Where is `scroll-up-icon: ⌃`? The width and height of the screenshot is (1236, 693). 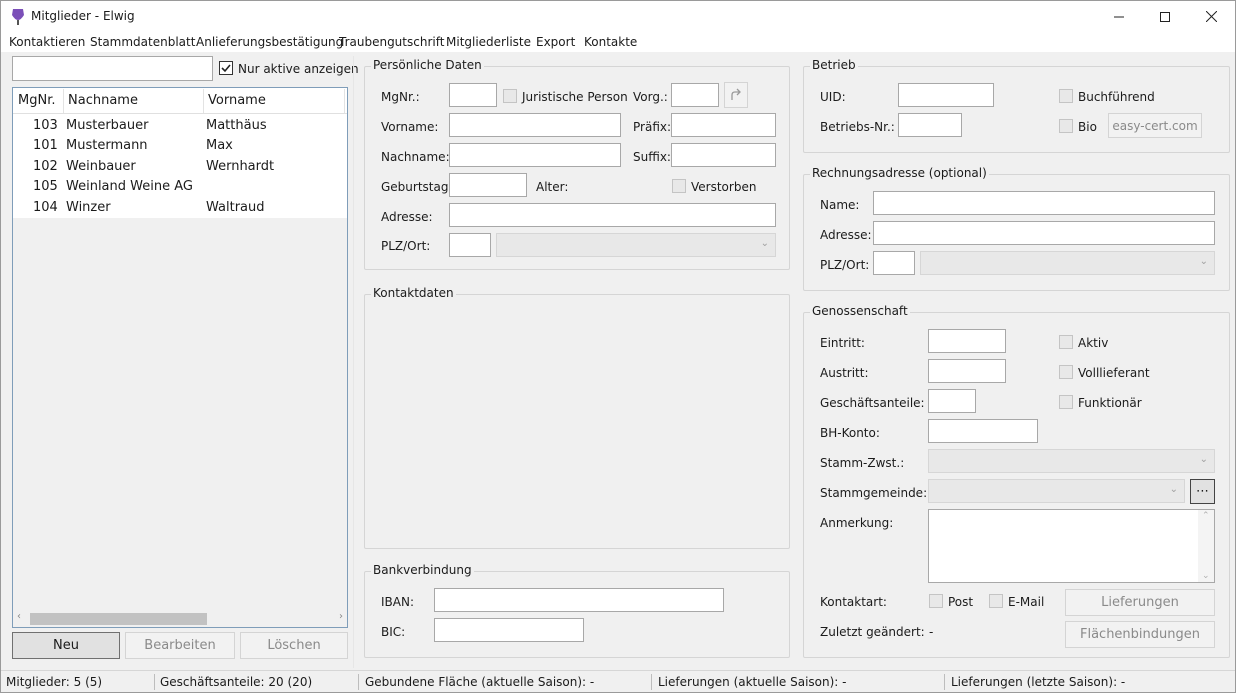
scroll-up-icon: ⌃ is located at coordinates (1206, 516).